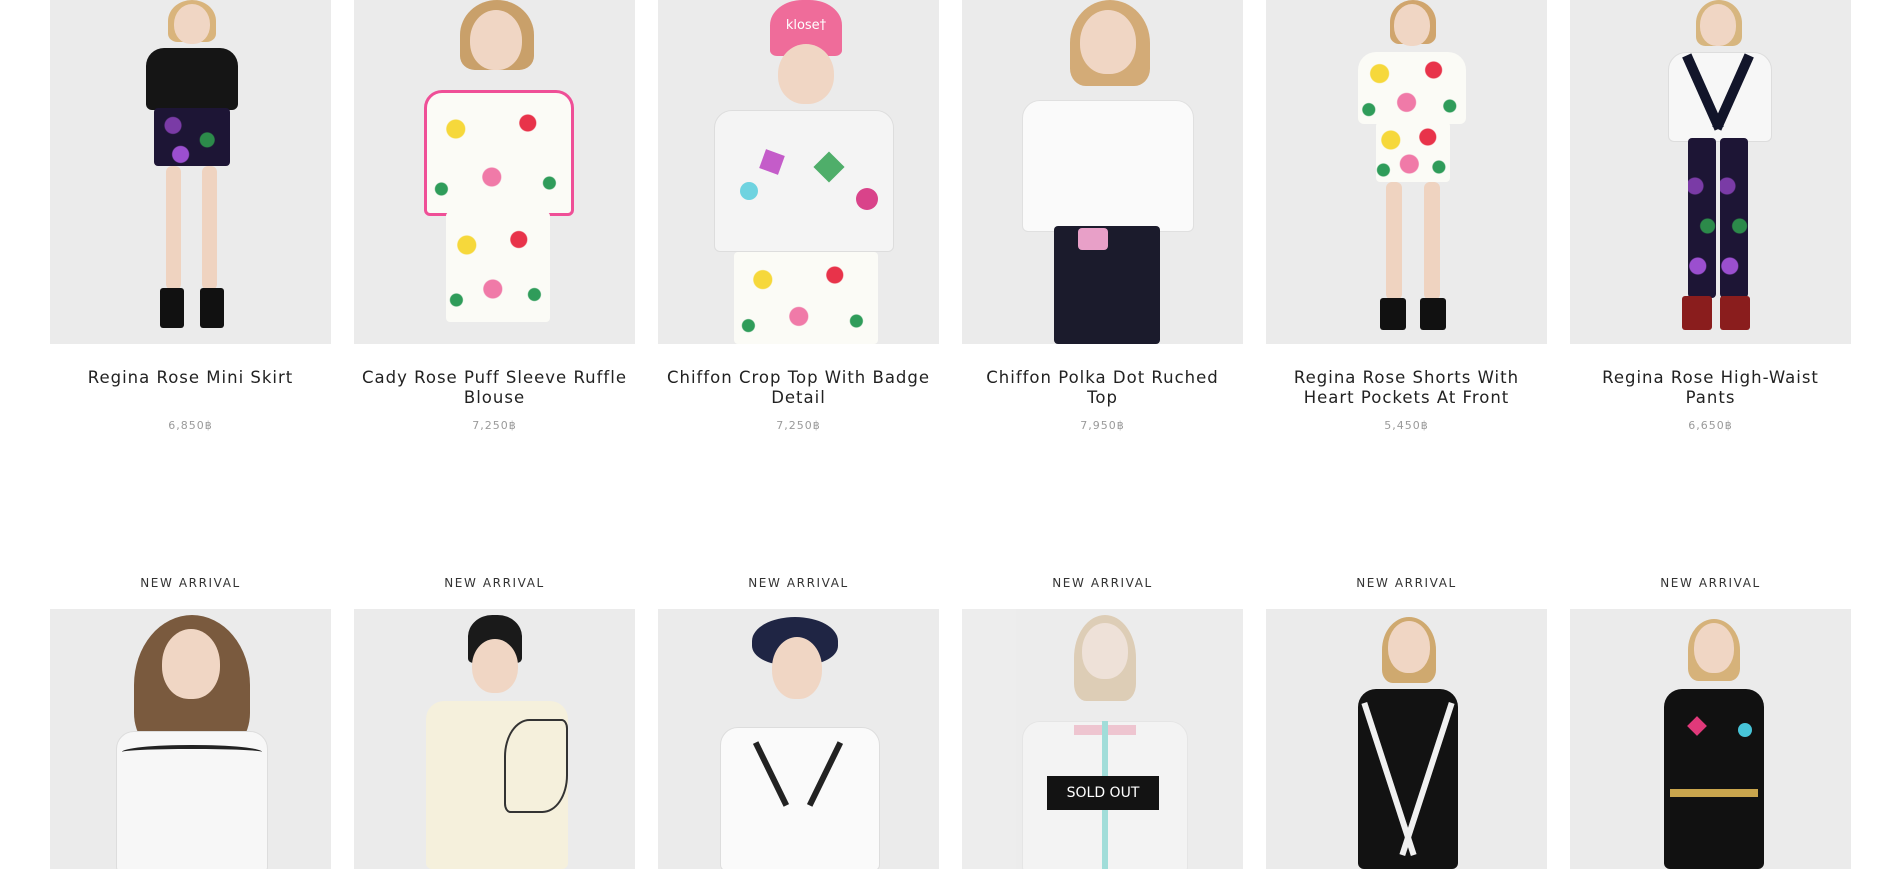  What do you see at coordinates (806, 25) in the screenshot?
I see `beanie-logo-text: klose†` at bounding box center [806, 25].